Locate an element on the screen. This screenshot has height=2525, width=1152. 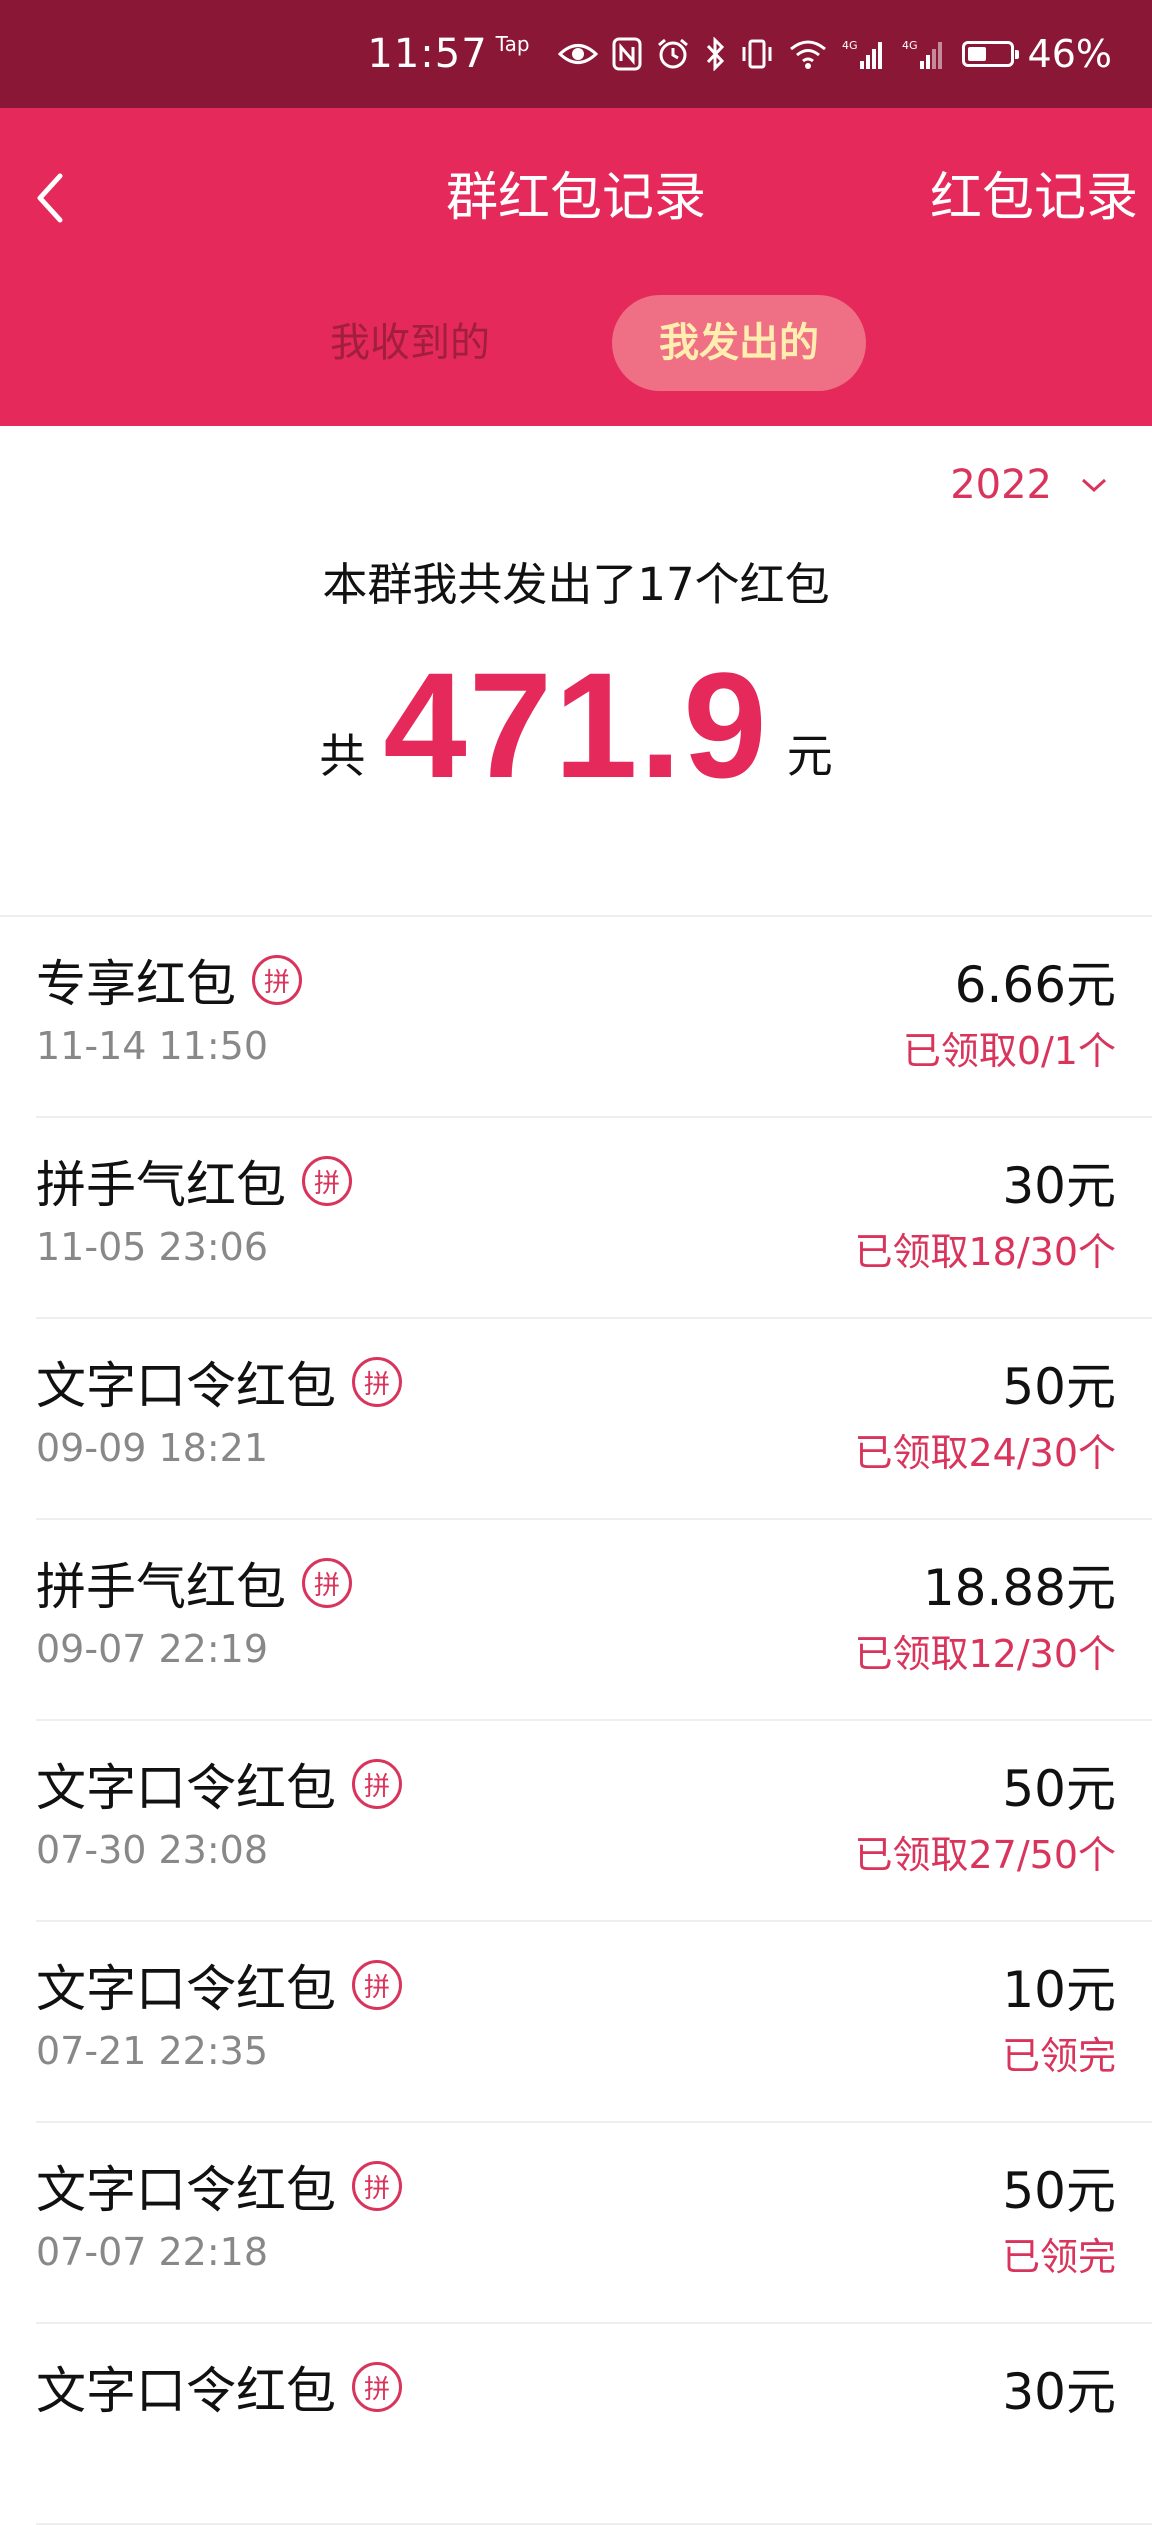
chevron-down-icon is located at coordinates (1094, 485).